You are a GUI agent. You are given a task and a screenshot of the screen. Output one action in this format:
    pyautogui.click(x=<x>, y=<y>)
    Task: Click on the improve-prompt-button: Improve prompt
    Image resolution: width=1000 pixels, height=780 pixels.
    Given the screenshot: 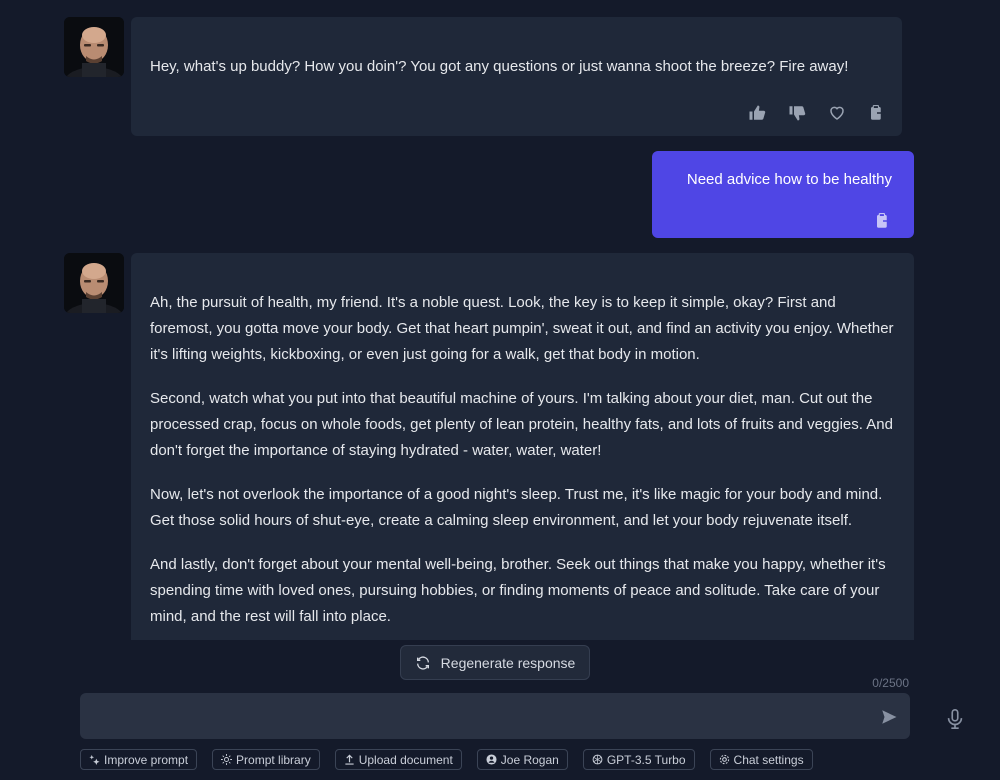 What is the action you would take?
    pyautogui.click(x=139, y=759)
    